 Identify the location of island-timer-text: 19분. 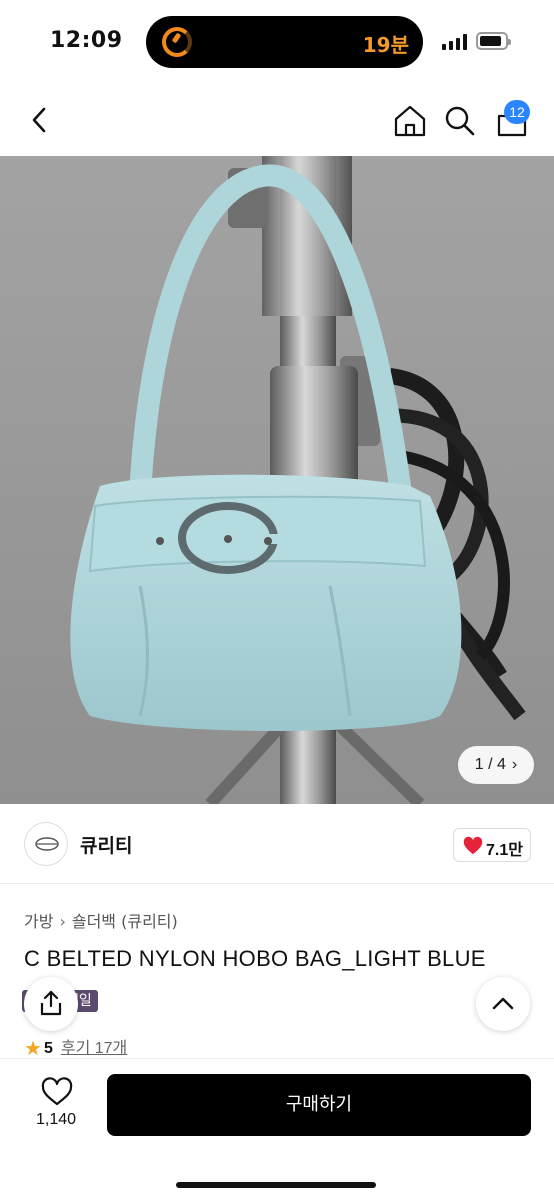
(385, 45).